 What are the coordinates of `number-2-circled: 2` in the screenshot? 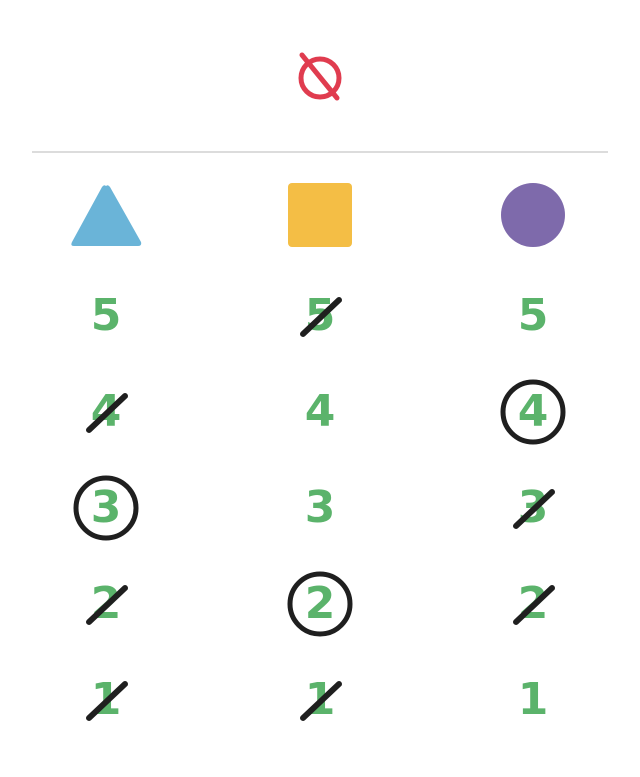 It's located at (320, 604).